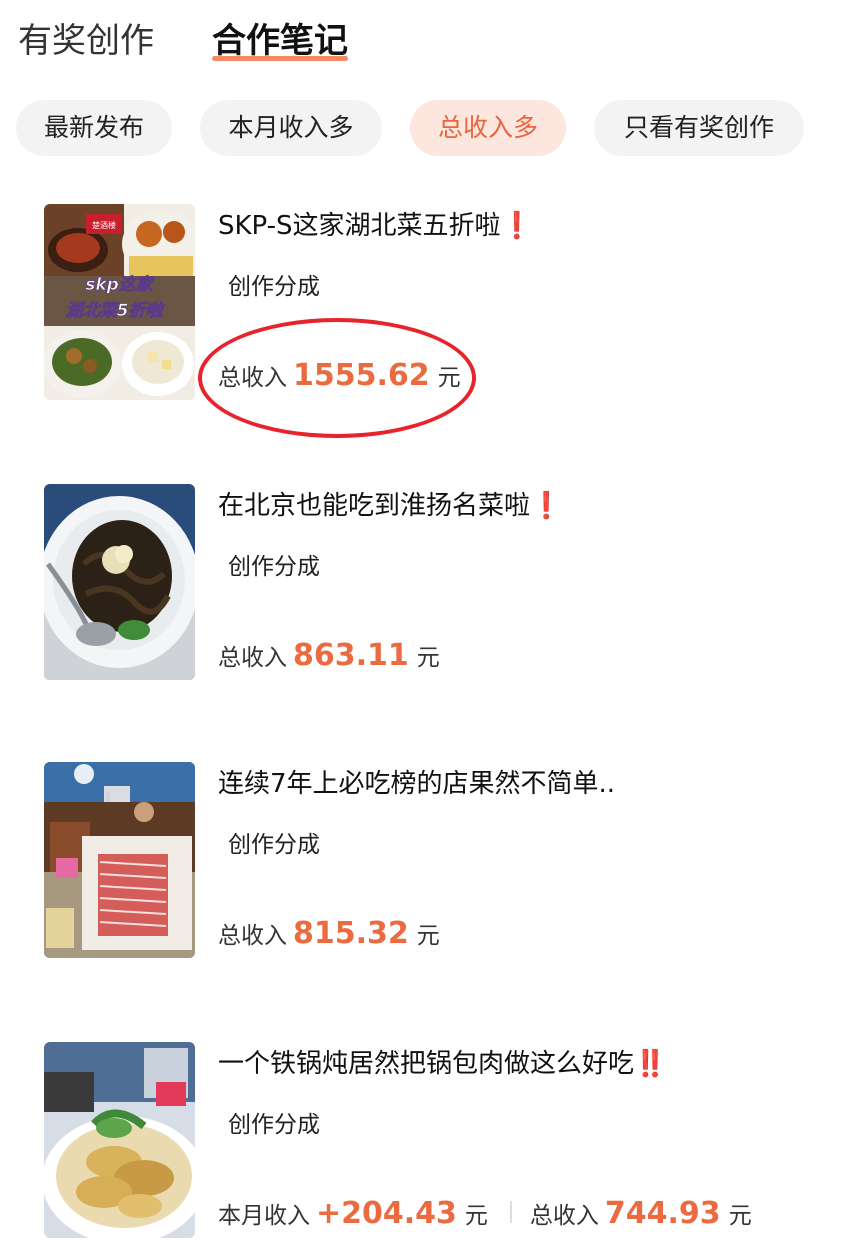 The image size is (860, 1255). I want to click on income-row: 总收入 815.32 元, so click(329, 938).